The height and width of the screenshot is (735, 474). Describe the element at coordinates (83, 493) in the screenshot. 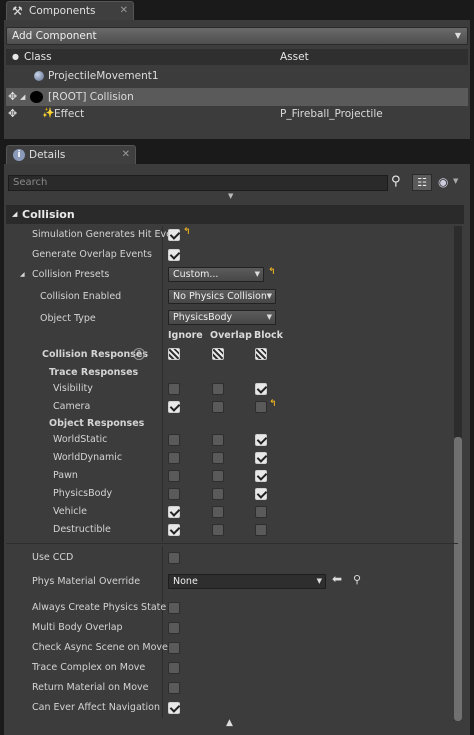

I see `response-label: PhysicsBody` at that location.